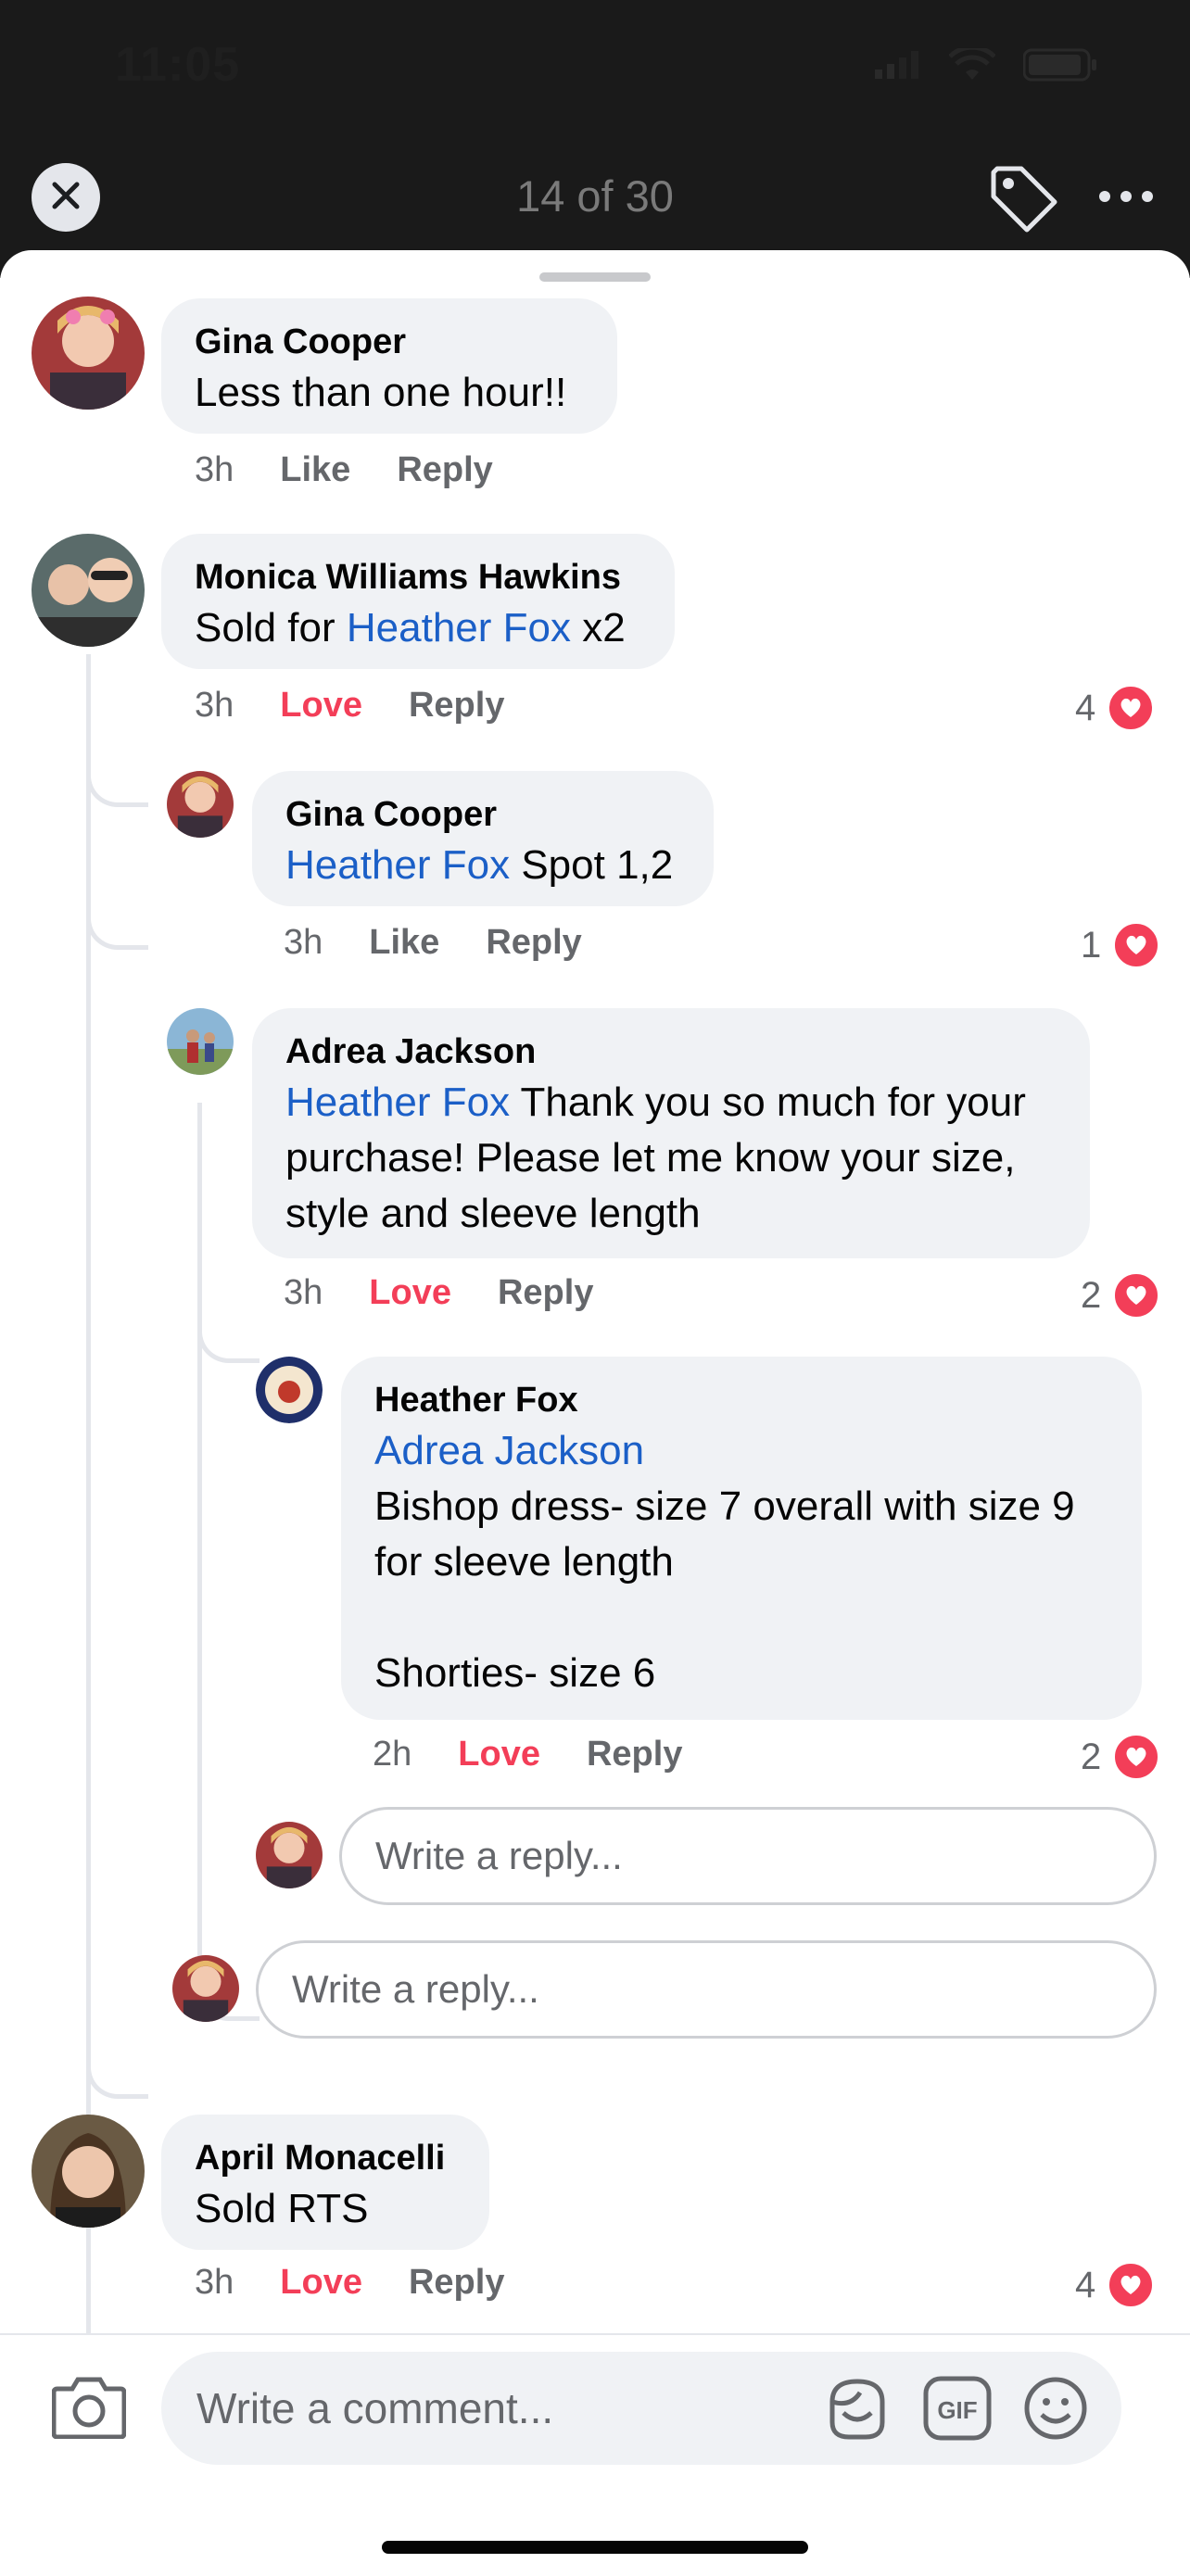 Image resolution: width=1190 pixels, height=2576 pixels. Describe the element at coordinates (957, 2410) in the screenshot. I see `svg-text: GIF` at that location.